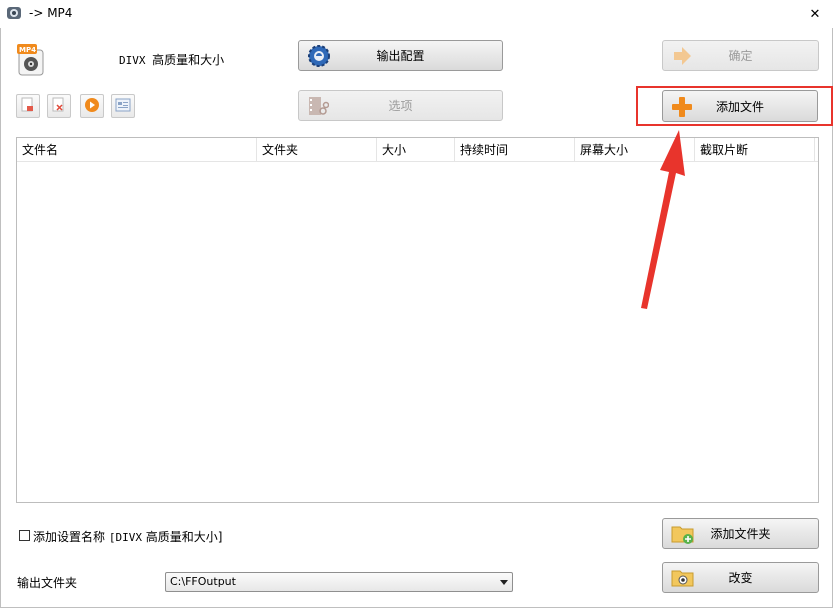 This screenshot has width=833, height=608. Describe the element at coordinates (635, 150) in the screenshot. I see `column-header-screen-size: 屏幕大小` at that location.